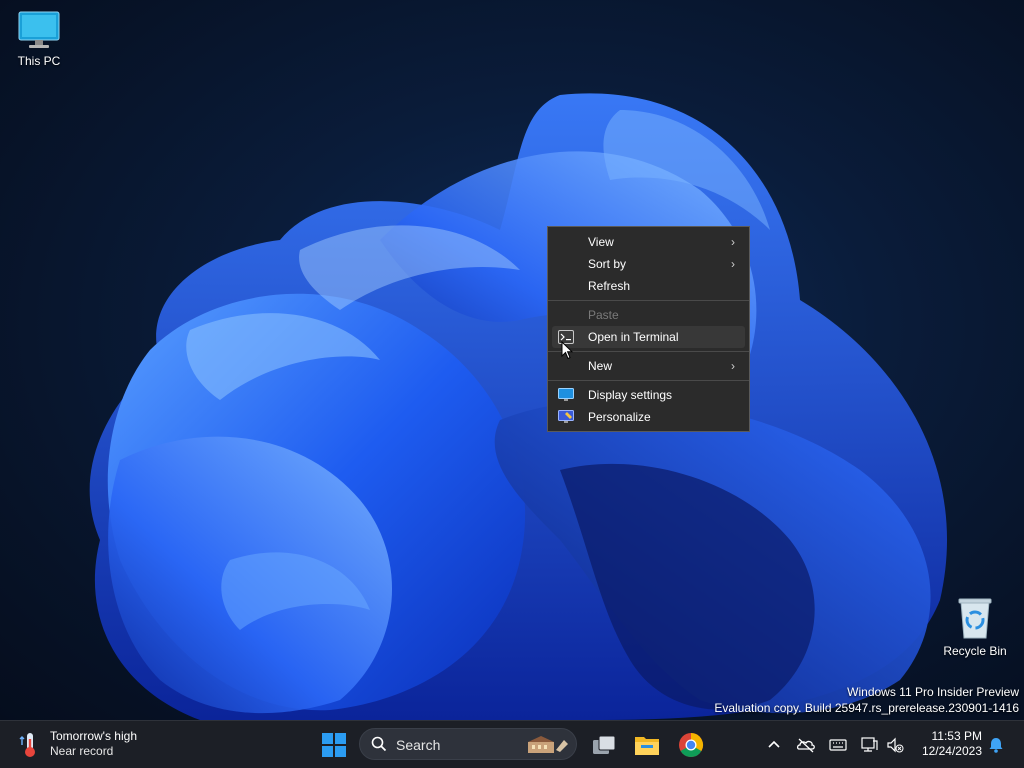 Image resolution: width=1024 pixels, height=768 pixels. I want to click on menu-item-display-settings: Display settings, so click(648, 395).